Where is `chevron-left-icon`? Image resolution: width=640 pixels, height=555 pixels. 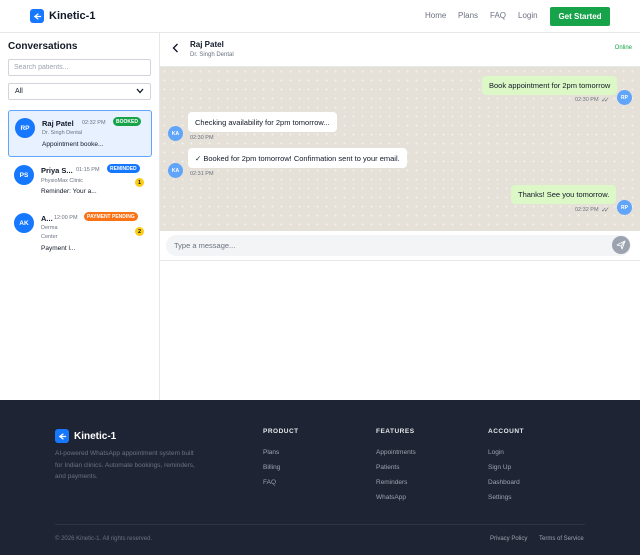 chevron-left-icon is located at coordinates (175, 49).